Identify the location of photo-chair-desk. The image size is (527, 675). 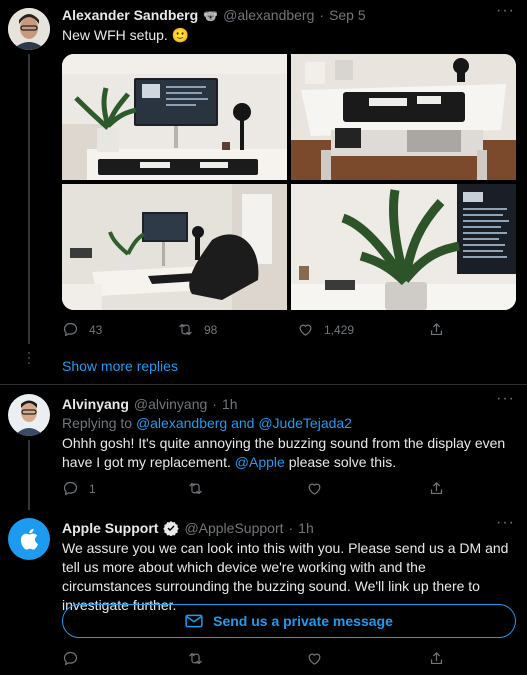
(174, 247).